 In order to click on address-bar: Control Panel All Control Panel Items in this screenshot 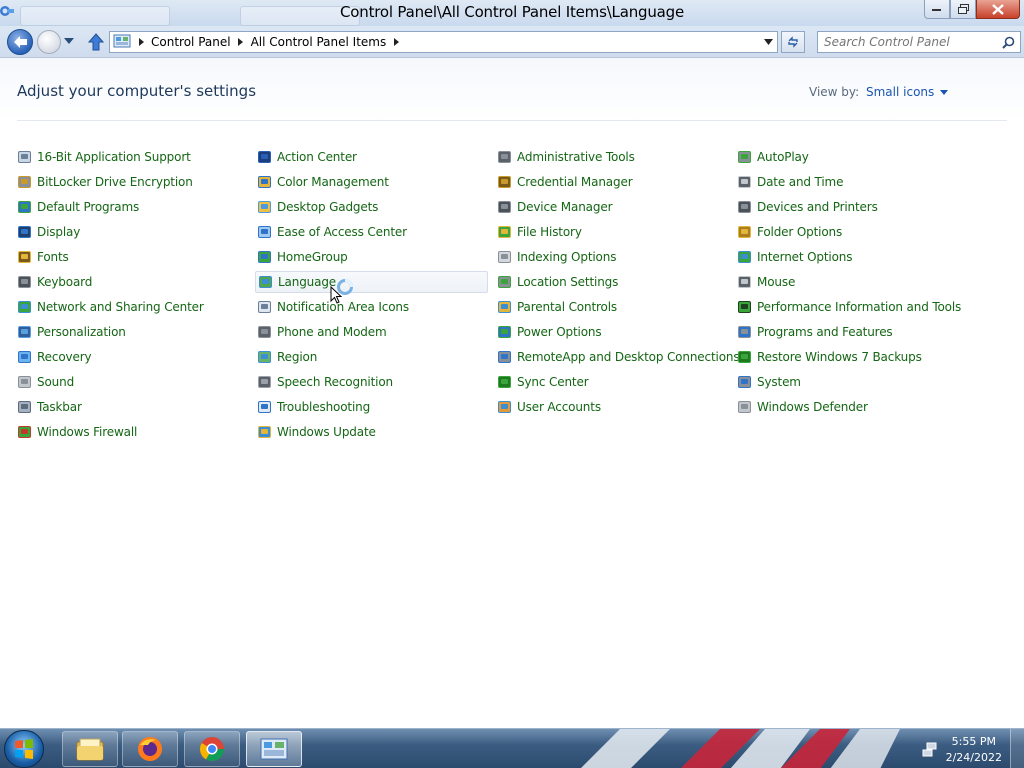, I will do `click(443, 42)`.